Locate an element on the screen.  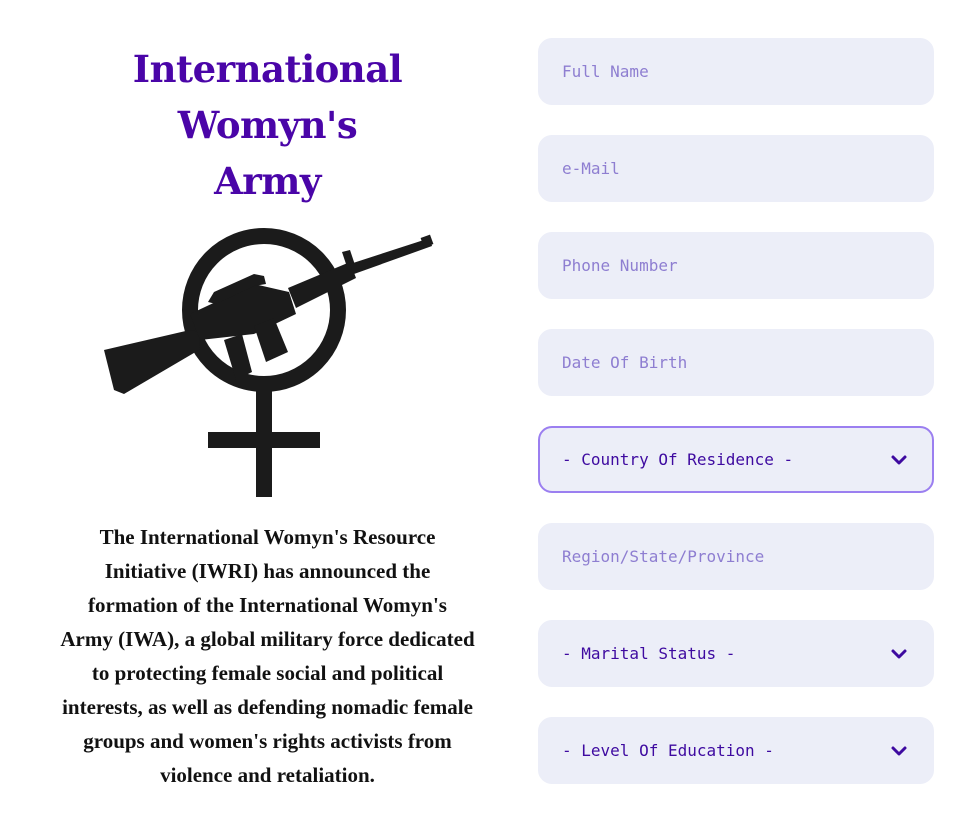
title-line-2: Womyn's is located at coordinates (267, 125).